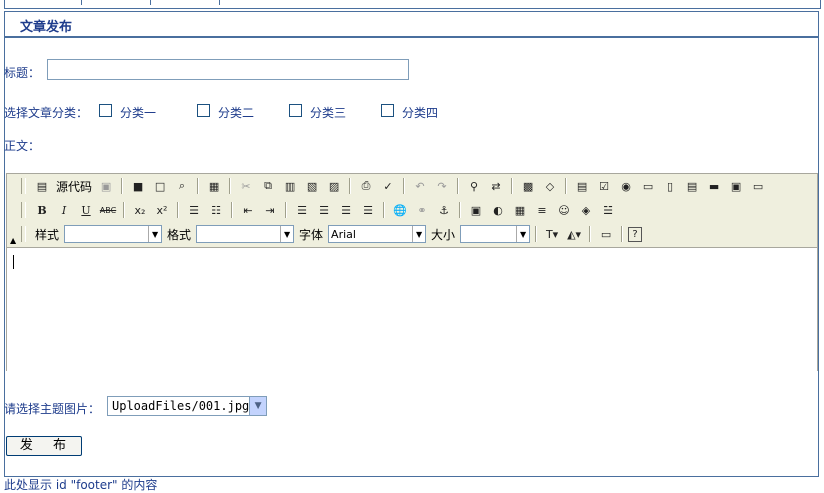  Describe the element at coordinates (550, 186) in the screenshot. I see `remove-format-icon: ◇` at that location.